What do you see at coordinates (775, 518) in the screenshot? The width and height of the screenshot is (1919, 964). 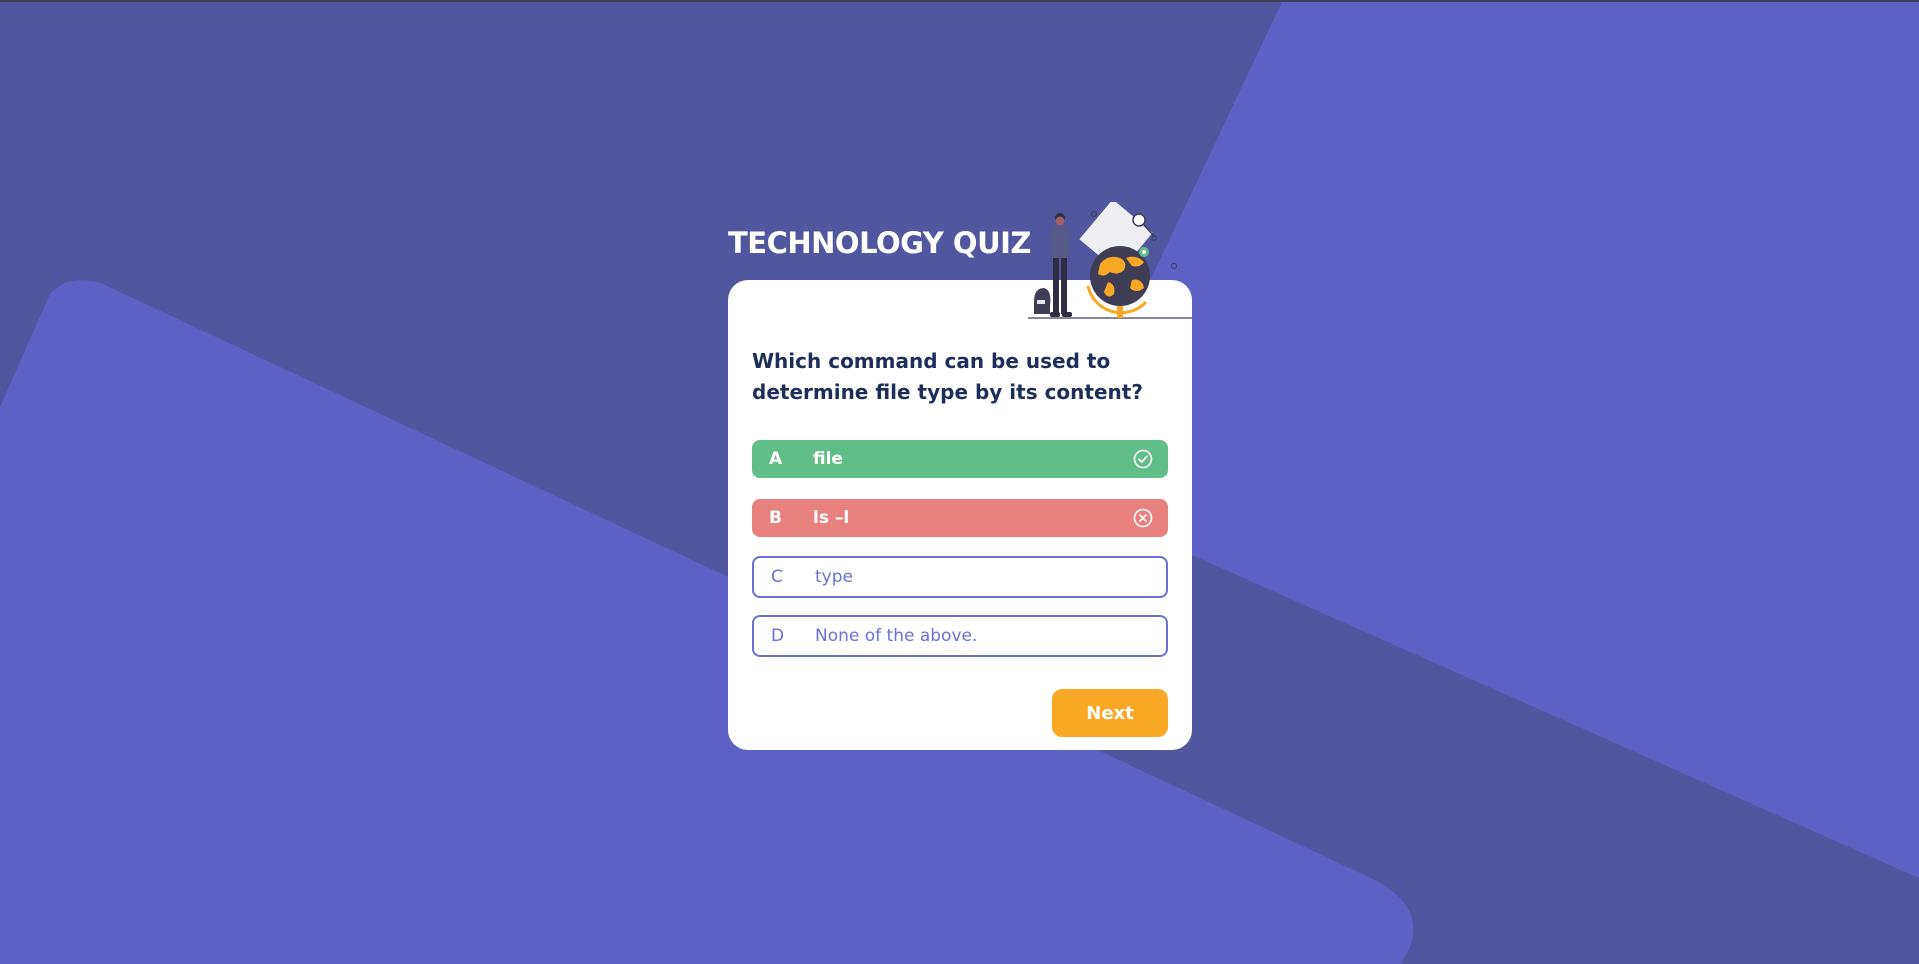 I see `option-letter: B` at bounding box center [775, 518].